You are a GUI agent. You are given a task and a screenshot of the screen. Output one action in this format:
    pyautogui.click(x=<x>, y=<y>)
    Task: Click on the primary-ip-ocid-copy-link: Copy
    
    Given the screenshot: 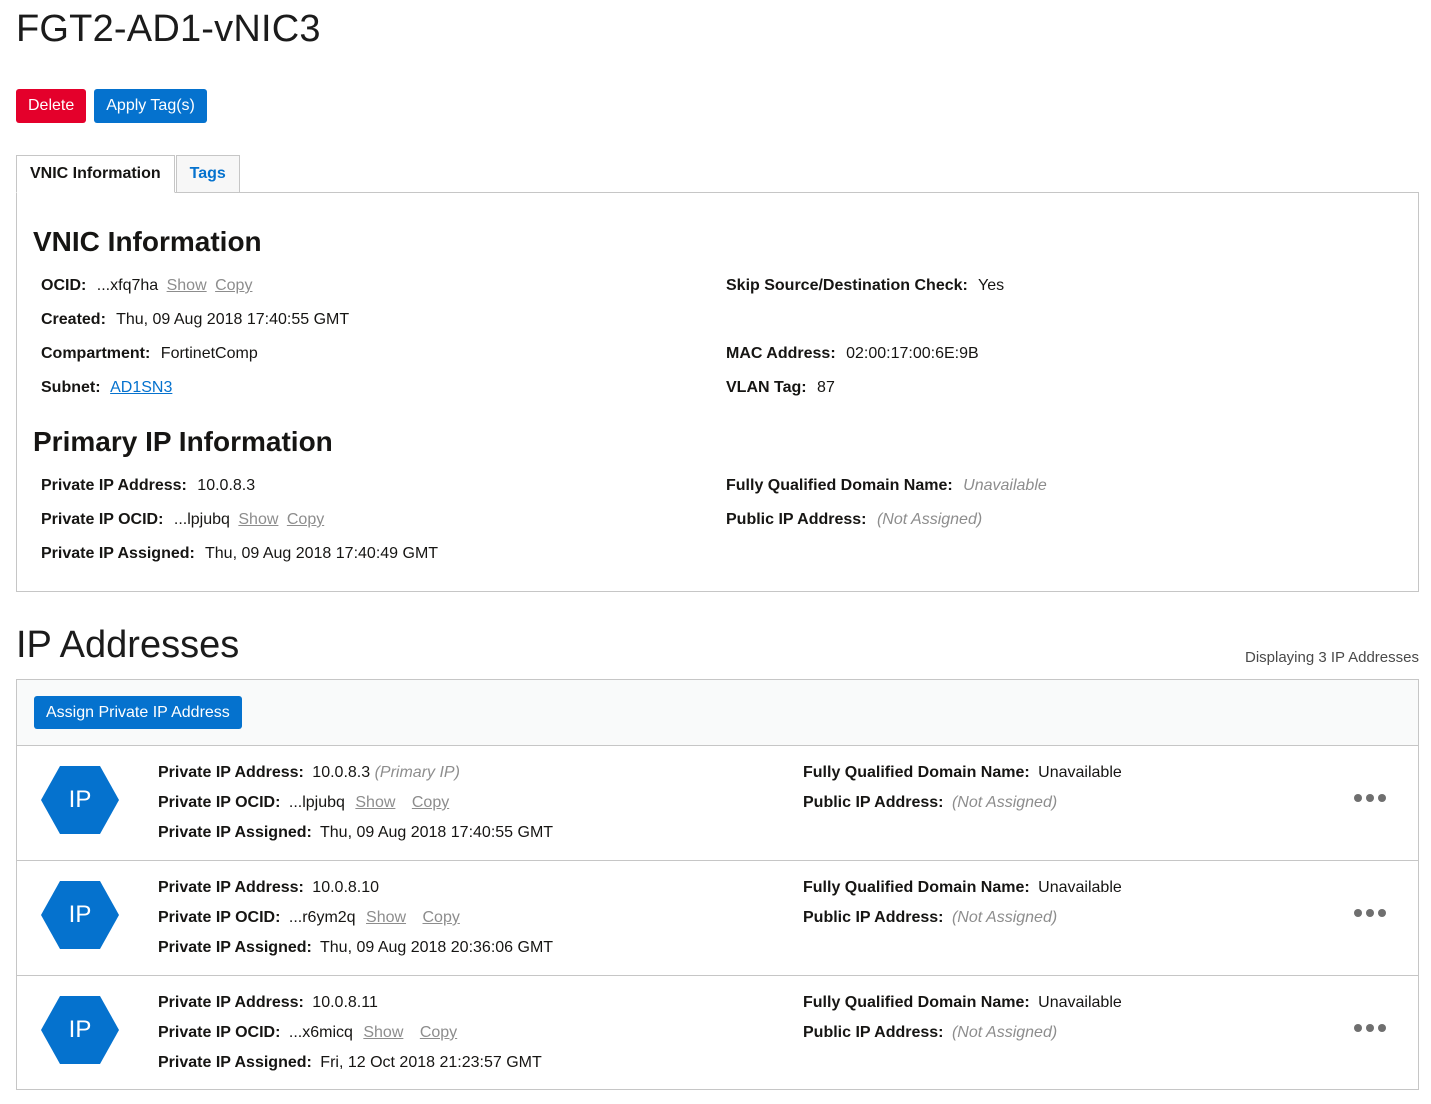 What is the action you would take?
    pyautogui.click(x=305, y=519)
    